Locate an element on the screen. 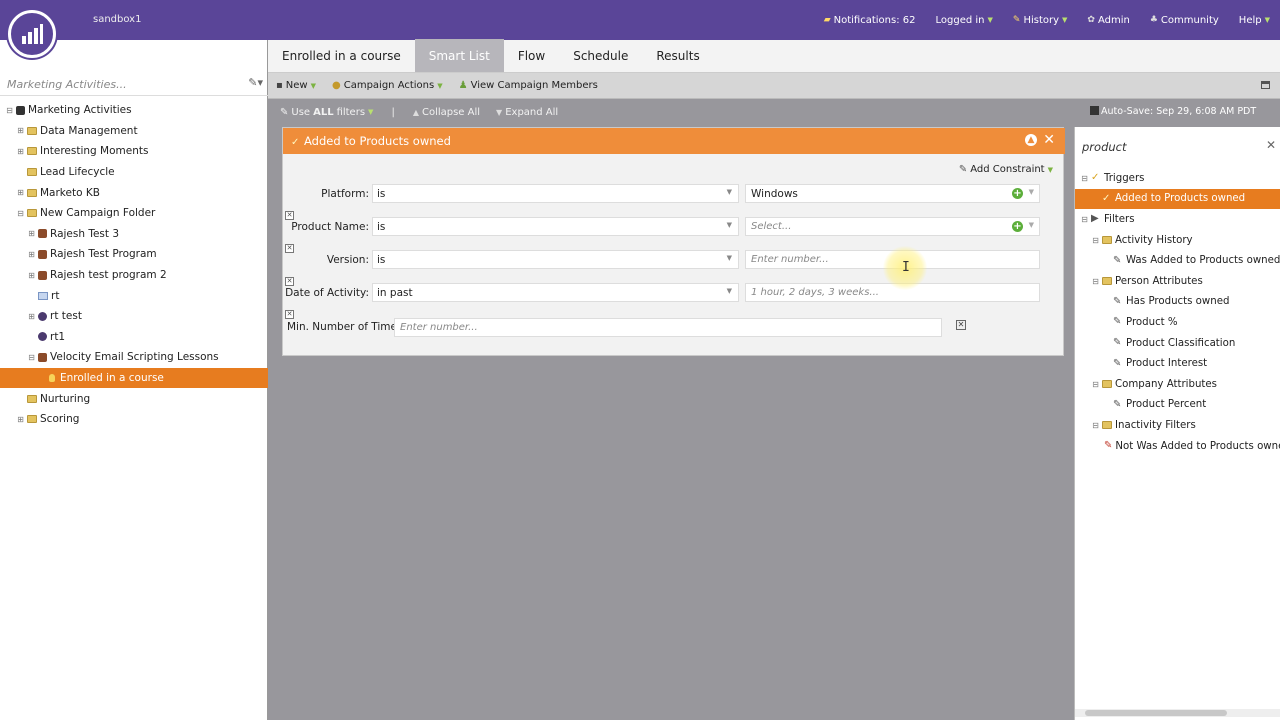 Image resolution: width=1280 pixels, height=720 pixels. tree-item: Lead Lifecycle is located at coordinates (134, 172).